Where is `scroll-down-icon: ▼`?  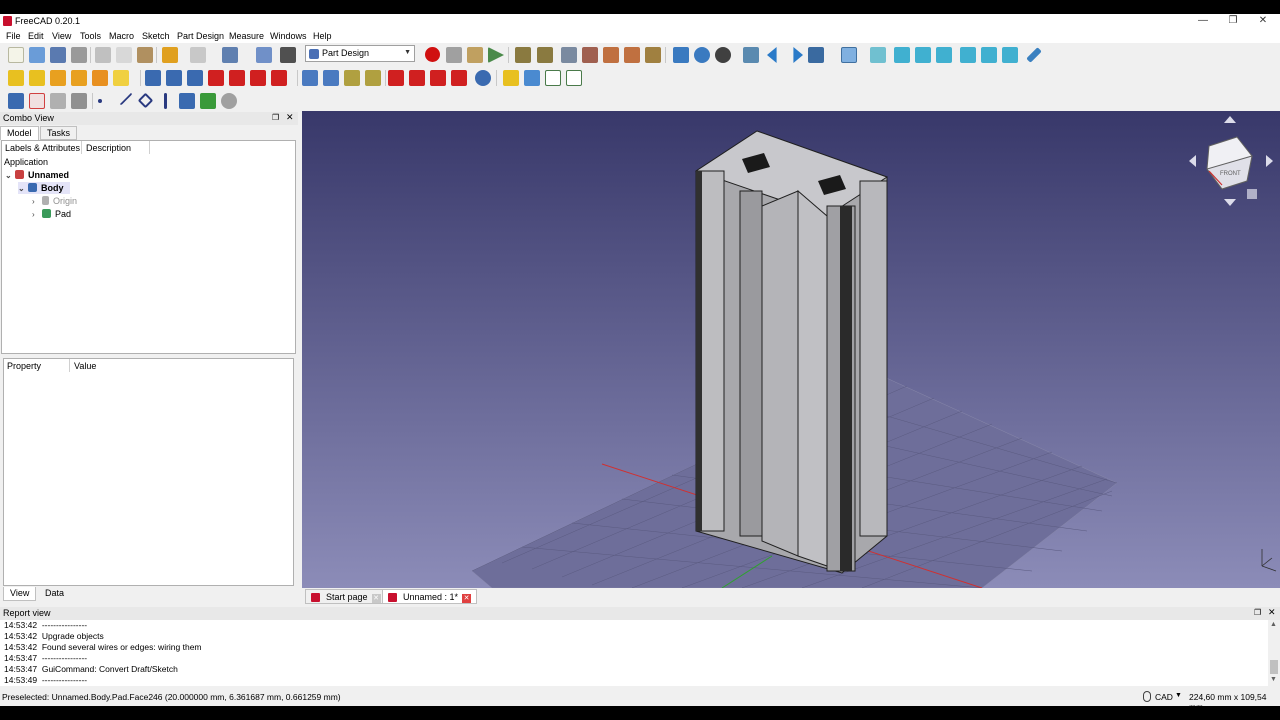 scroll-down-icon: ▼ is located at coordinates (1273, 679).